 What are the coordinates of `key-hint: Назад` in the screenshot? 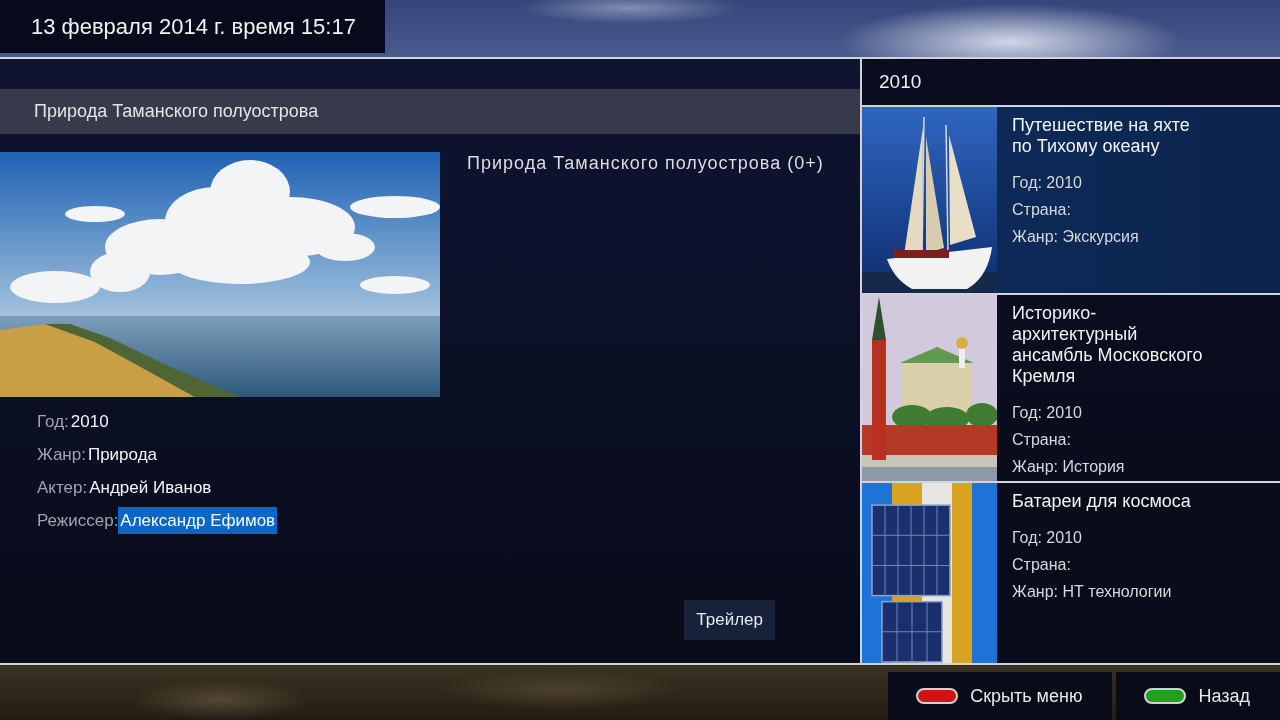 It's located at (1198, 696).